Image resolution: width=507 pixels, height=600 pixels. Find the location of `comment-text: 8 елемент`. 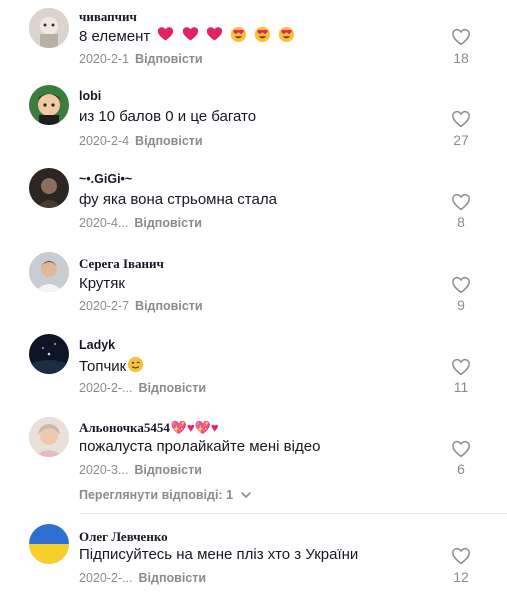

comment-text: 8 елемент is located at coordinates (187, 35).